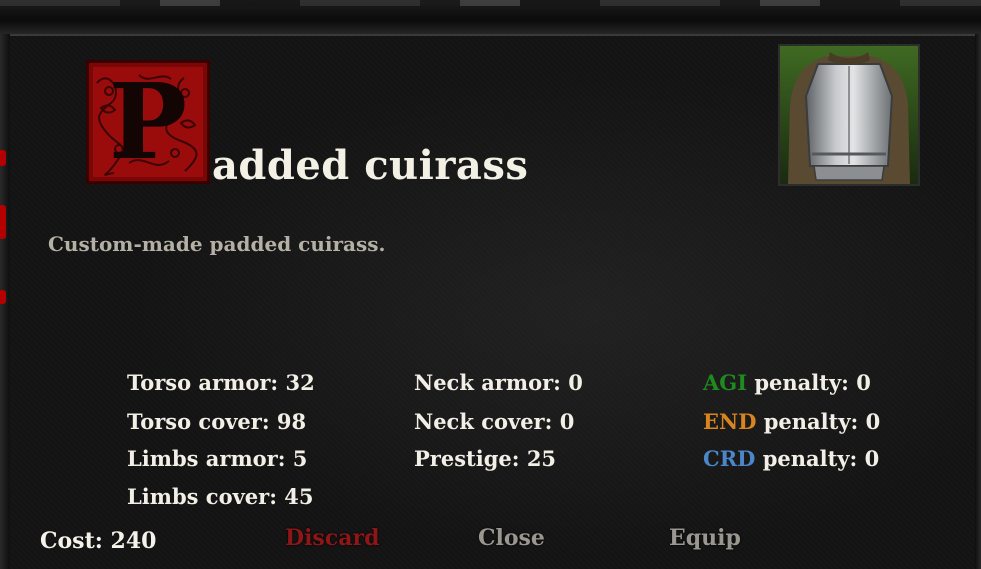  Describe the element at coordinates (221, 382) in the screenshot. I see `stat-torso-armor: Torso armor: 32` at that location.